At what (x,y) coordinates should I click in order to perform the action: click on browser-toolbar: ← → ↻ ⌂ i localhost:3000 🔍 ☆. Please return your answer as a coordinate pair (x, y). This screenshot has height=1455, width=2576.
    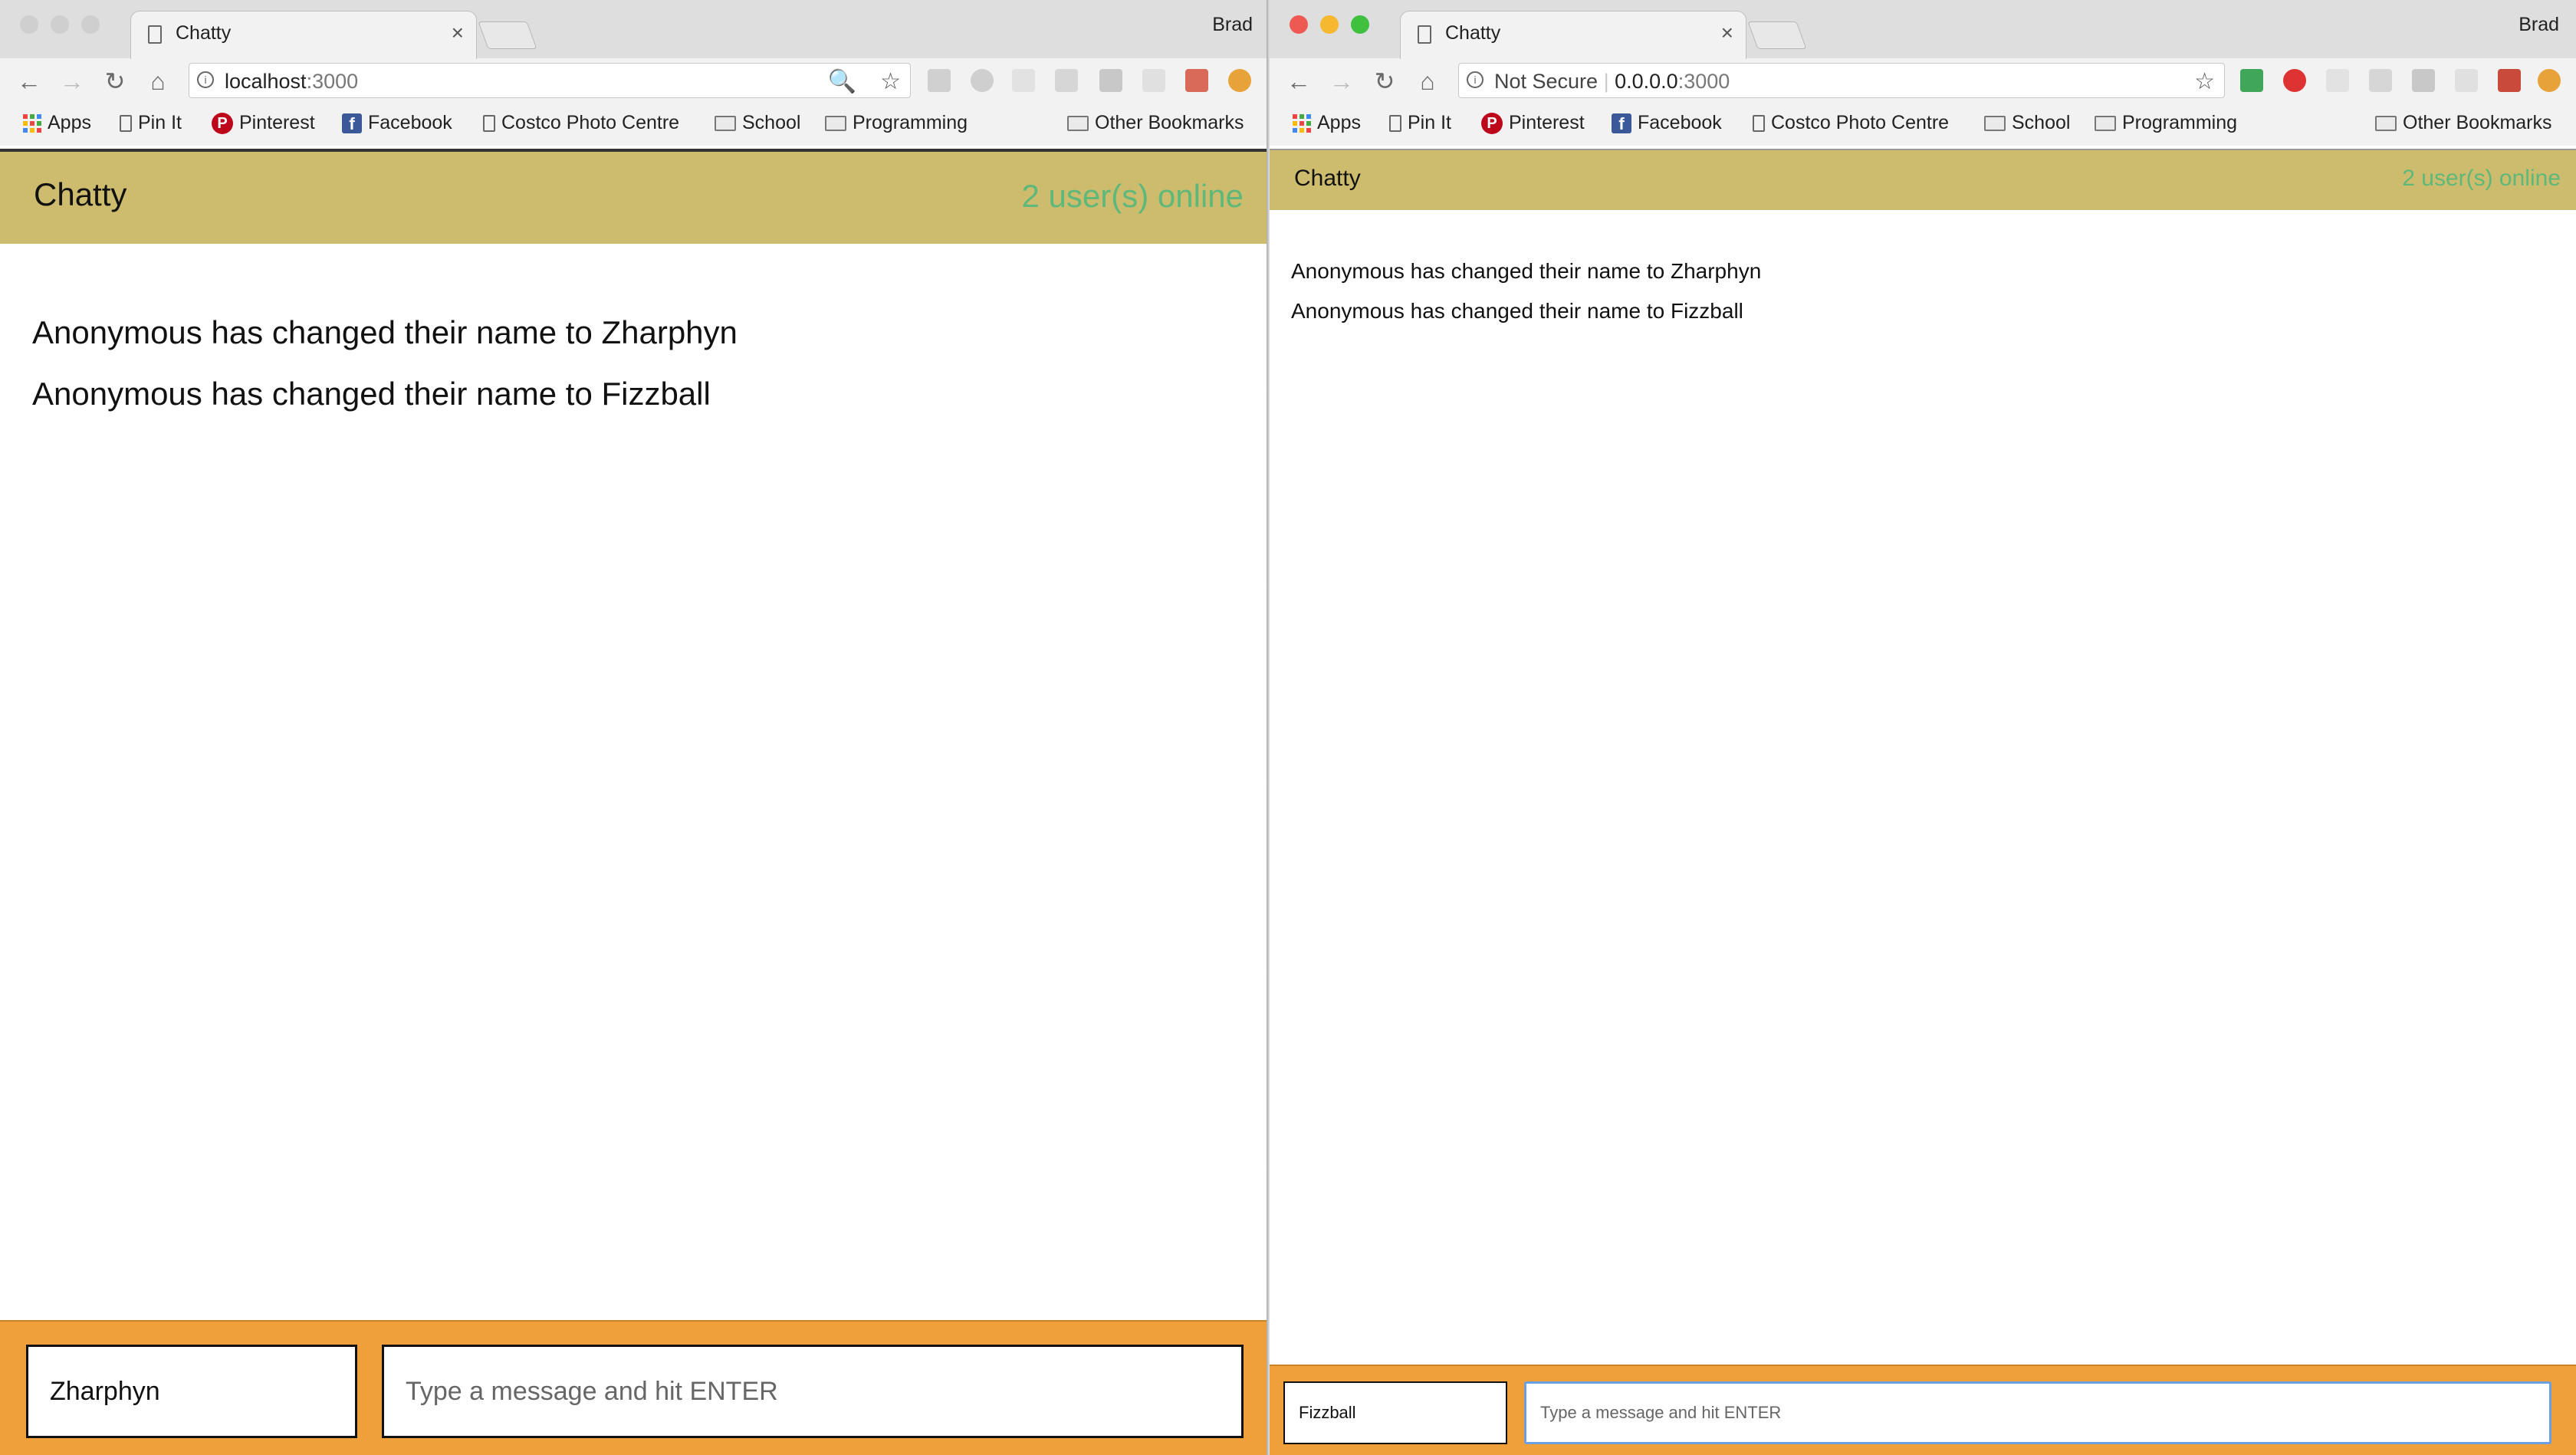
    Looking at the image, I should click on (635, 81).